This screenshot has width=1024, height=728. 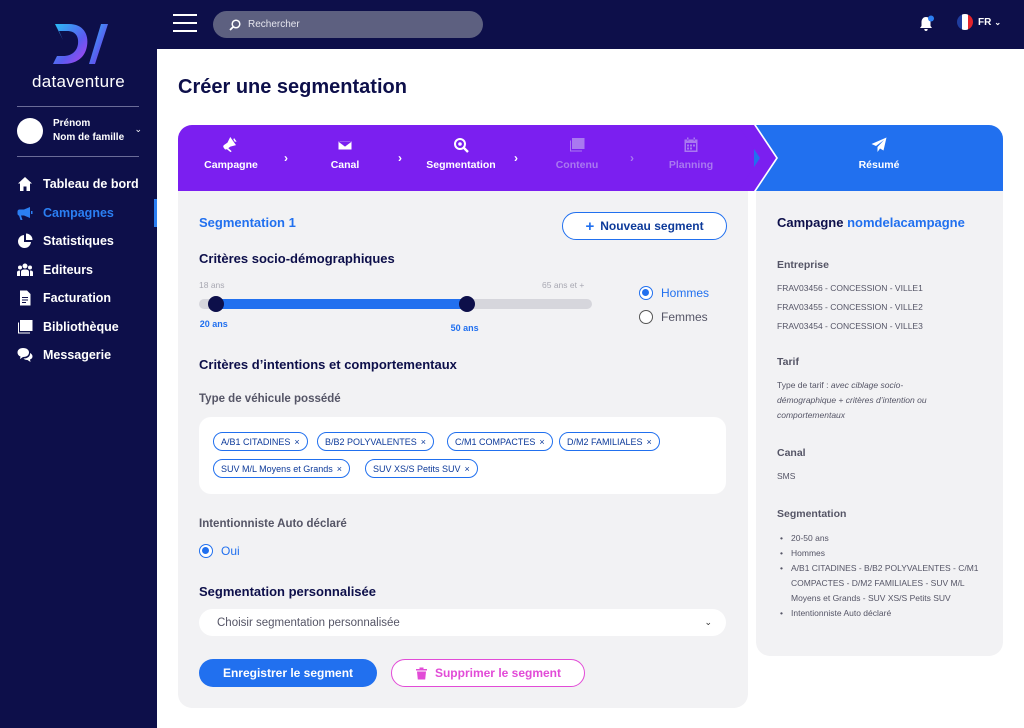 What do you see at coordinates (488, 673) in the screenshot?
I see `delete-segment-button: Supprimer le segment` at bounding box center [488, 673].